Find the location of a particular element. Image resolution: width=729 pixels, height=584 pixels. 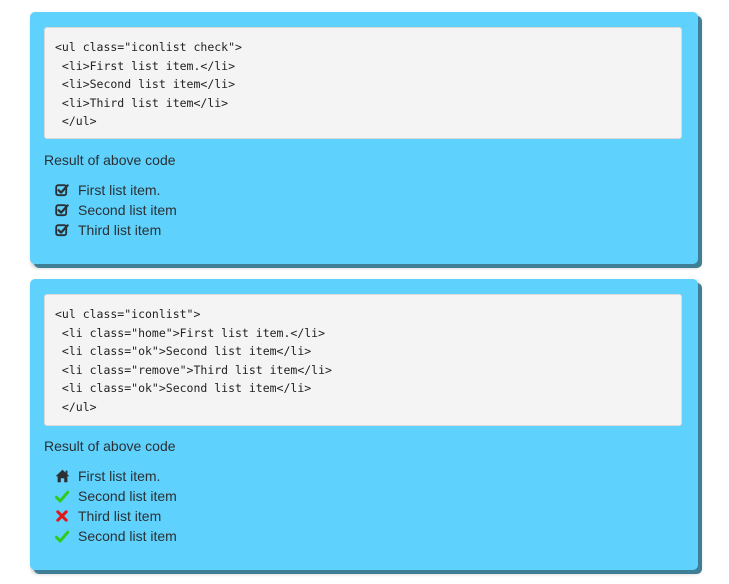

code-line: <li>Second list item</li> is located at coordinates (145, 84).